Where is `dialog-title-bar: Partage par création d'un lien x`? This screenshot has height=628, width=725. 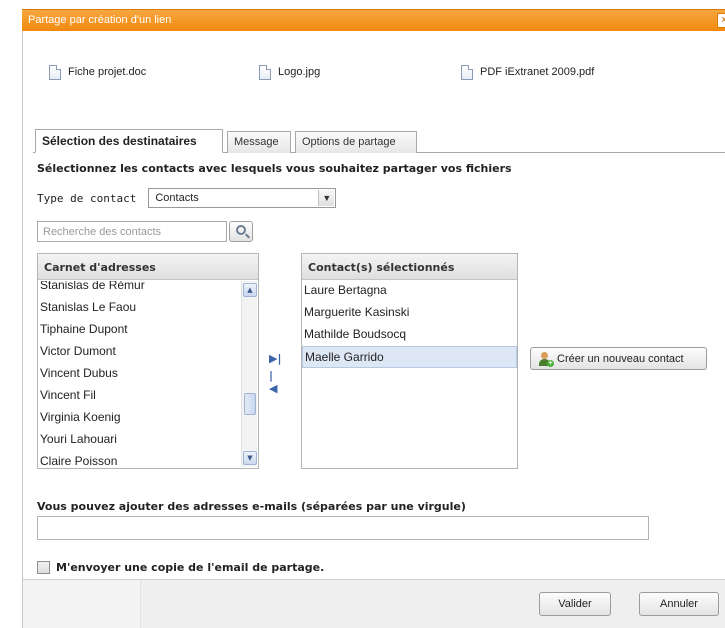
dialog-title-bar: Partage par création d'un lien x is located at coordinates (373, 20).